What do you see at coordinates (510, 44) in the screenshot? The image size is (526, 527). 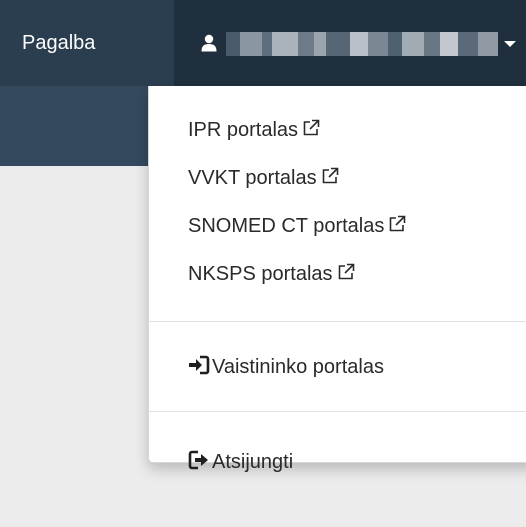 I see `chevron-down-icon` at bounding box center [510, 44].